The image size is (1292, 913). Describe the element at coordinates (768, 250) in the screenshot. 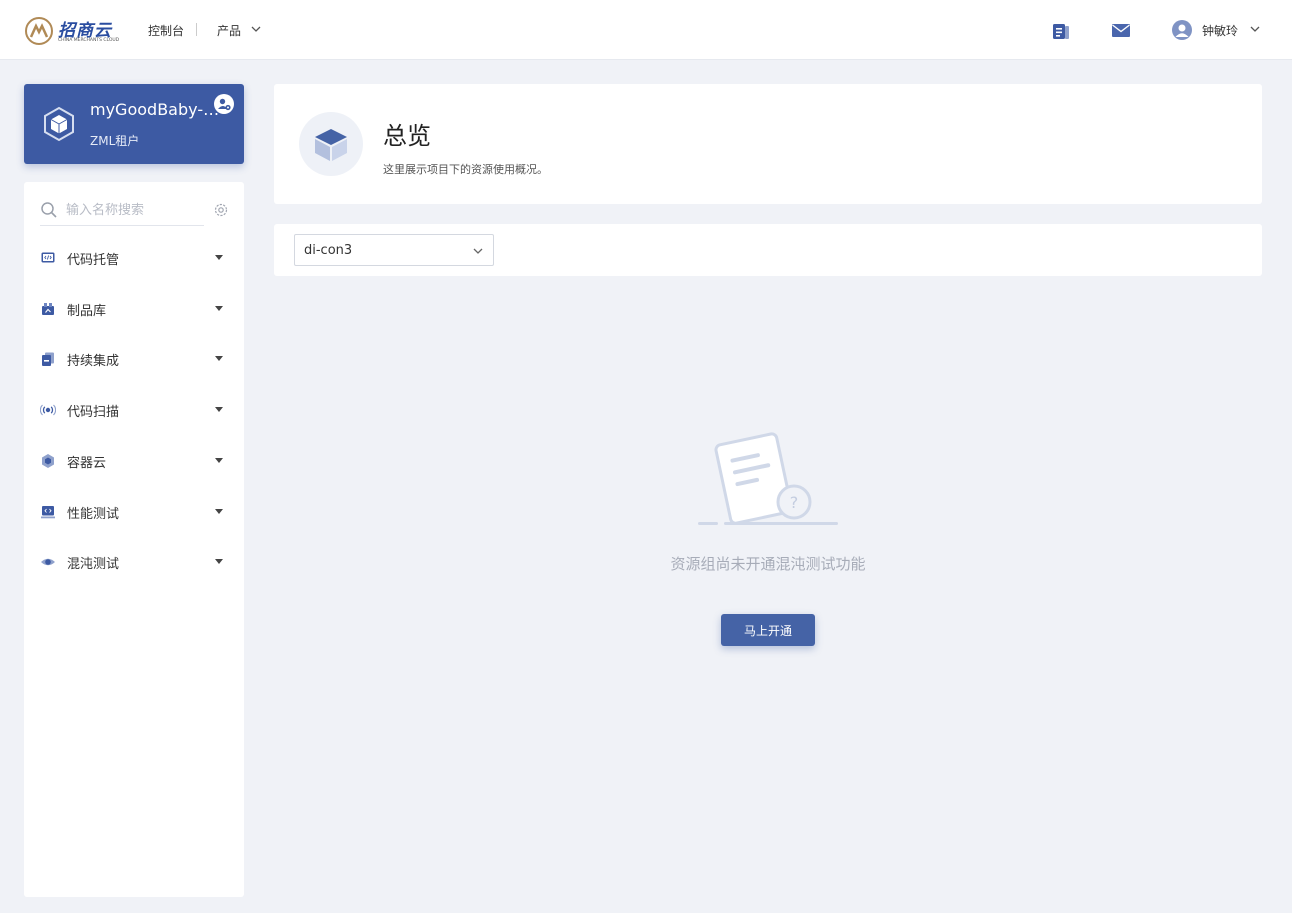

I see `filter-bar: di-con3` at that location.